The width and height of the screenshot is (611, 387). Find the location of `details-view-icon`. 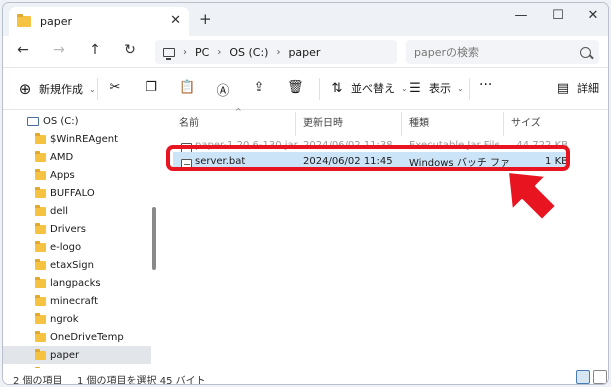

details-view-icon is located at coordinates (583, 377).